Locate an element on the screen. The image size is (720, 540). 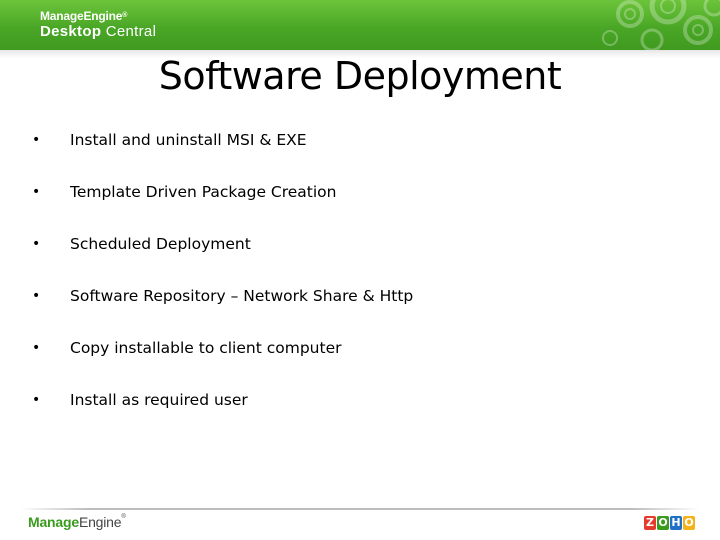
slide-title: Software Deployment is located at coordinates (360, 76).